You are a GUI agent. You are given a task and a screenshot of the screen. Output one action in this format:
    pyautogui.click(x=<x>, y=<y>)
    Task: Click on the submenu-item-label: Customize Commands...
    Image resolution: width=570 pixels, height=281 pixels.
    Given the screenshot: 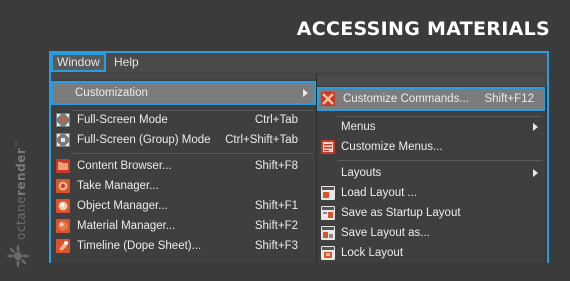 What is the action you would take?
    pyautogui.click(x=406, y=99)
    